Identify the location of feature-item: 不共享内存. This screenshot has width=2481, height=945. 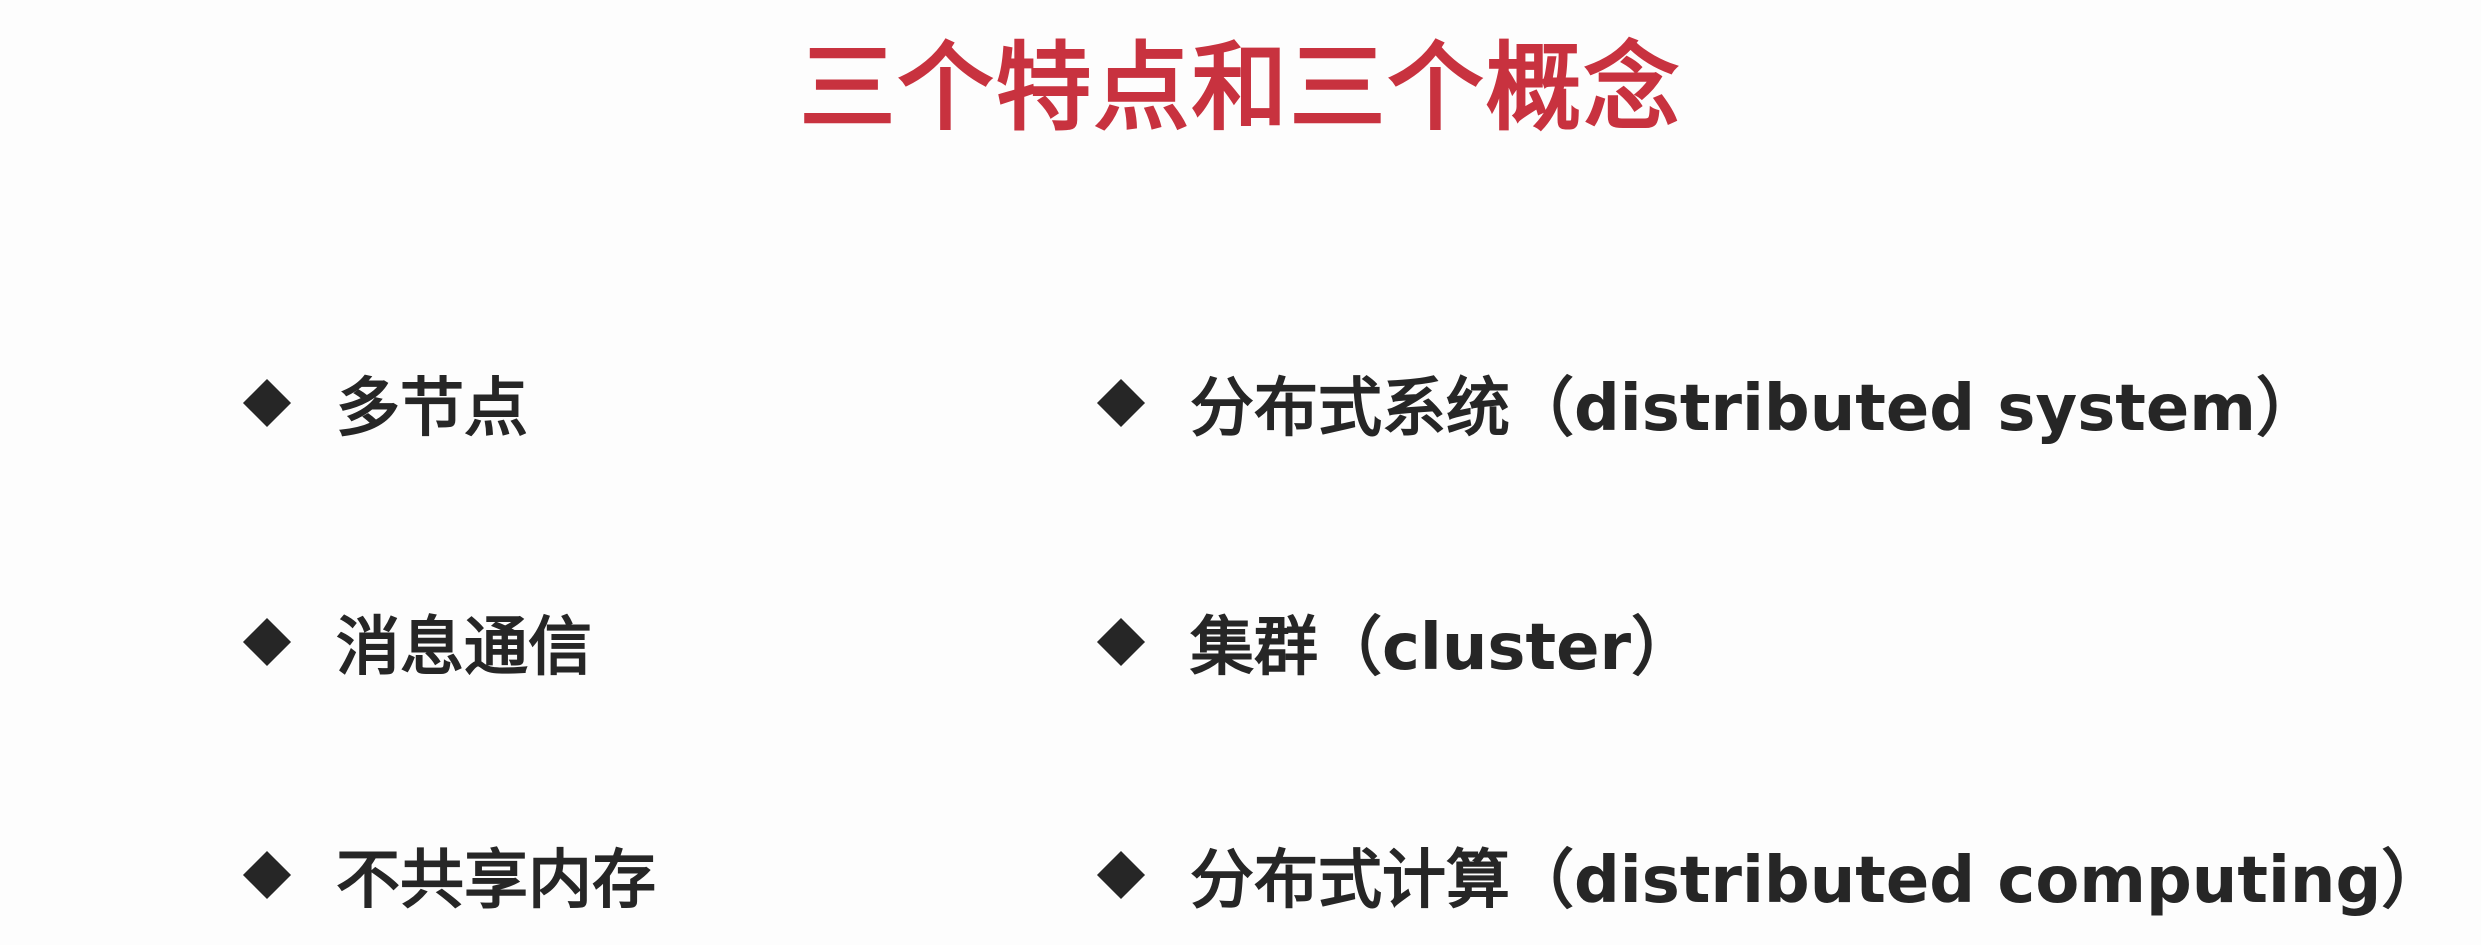
(447, 875).